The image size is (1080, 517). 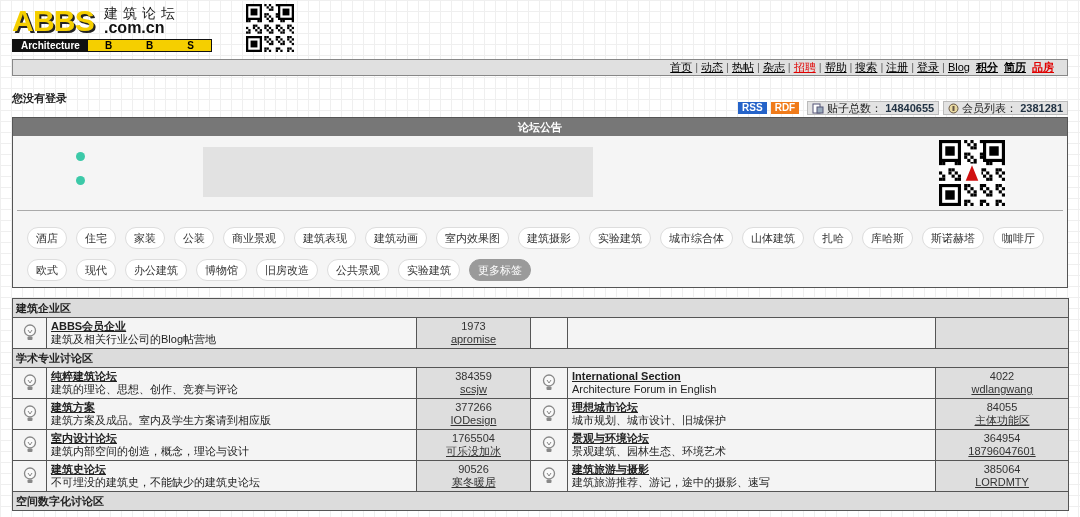 I want to click on tag-chip: 建筑摄影, so click(x=549, y=238).